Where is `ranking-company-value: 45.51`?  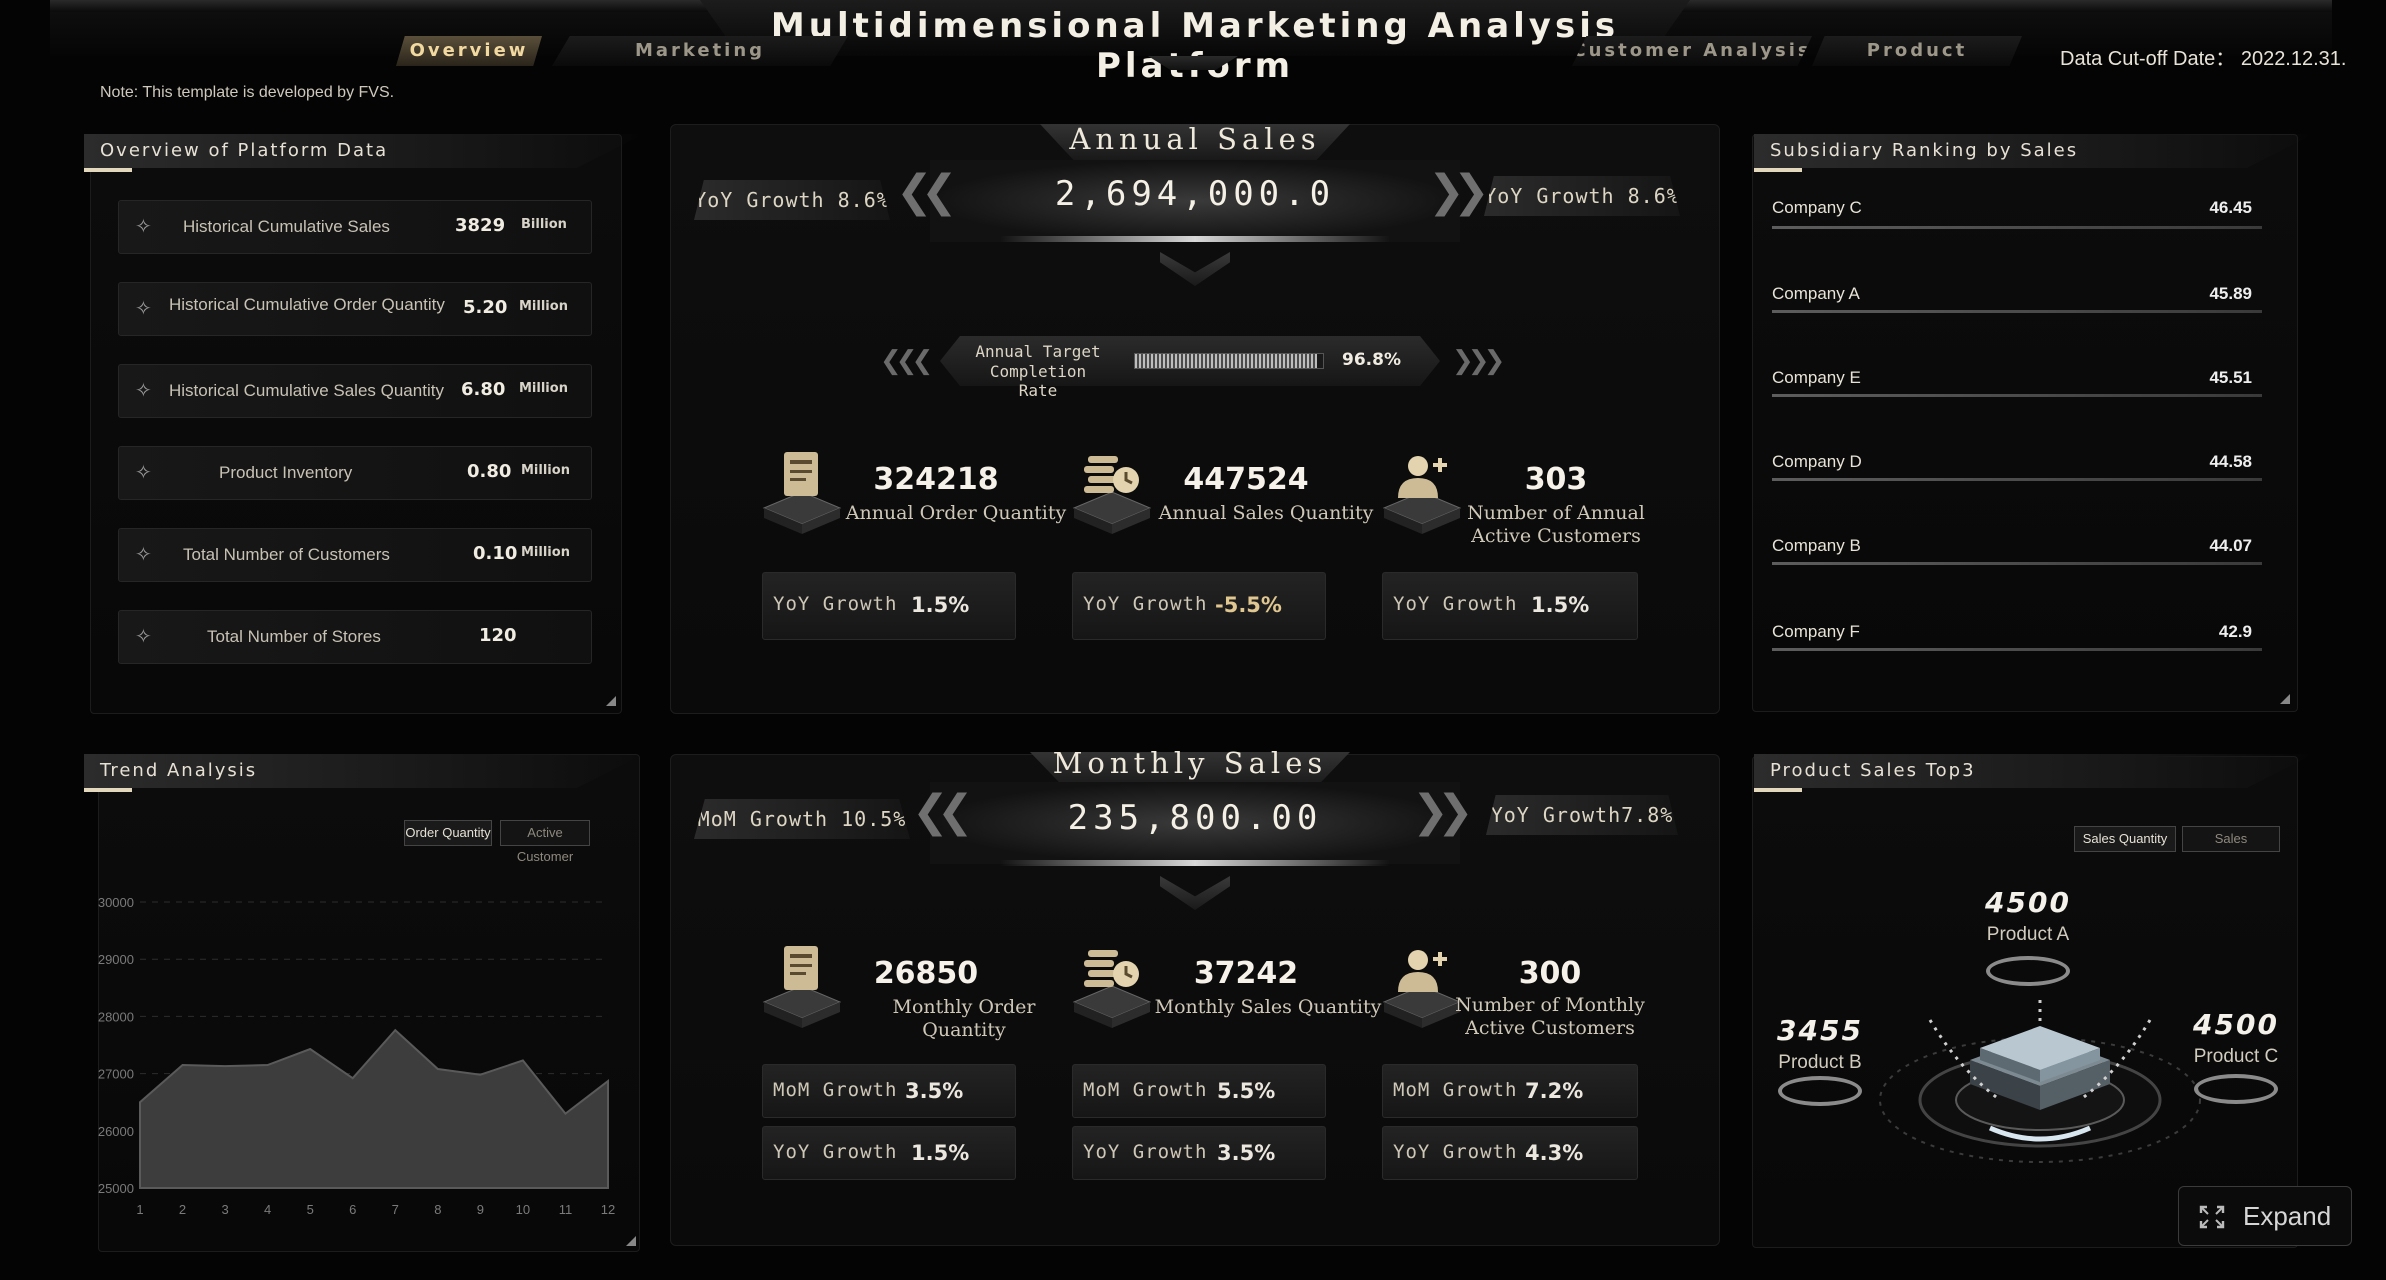
ranking-company-value: 45.51 is located at coordinates (2230, 377).